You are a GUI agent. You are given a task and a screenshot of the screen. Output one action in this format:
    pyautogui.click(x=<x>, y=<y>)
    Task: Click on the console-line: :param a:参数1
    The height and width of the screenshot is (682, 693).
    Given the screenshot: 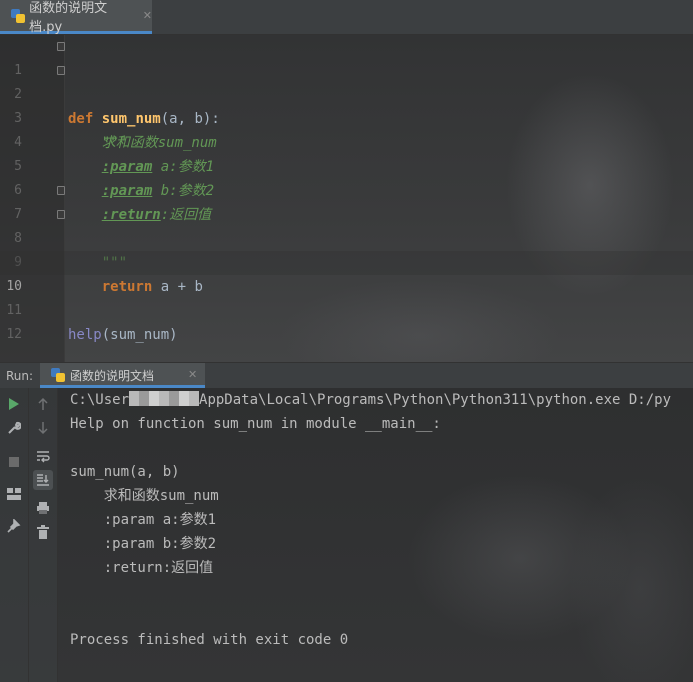 What is the action you would take?
    pyautogui.click(x=143, y=520)
    